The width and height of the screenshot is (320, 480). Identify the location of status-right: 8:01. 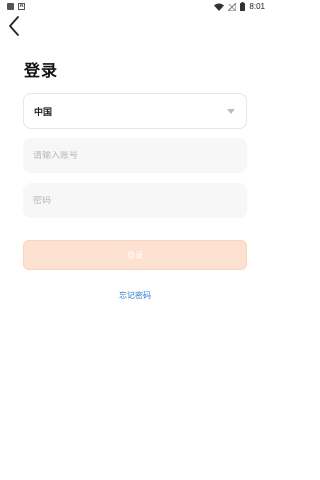
(239, 6).